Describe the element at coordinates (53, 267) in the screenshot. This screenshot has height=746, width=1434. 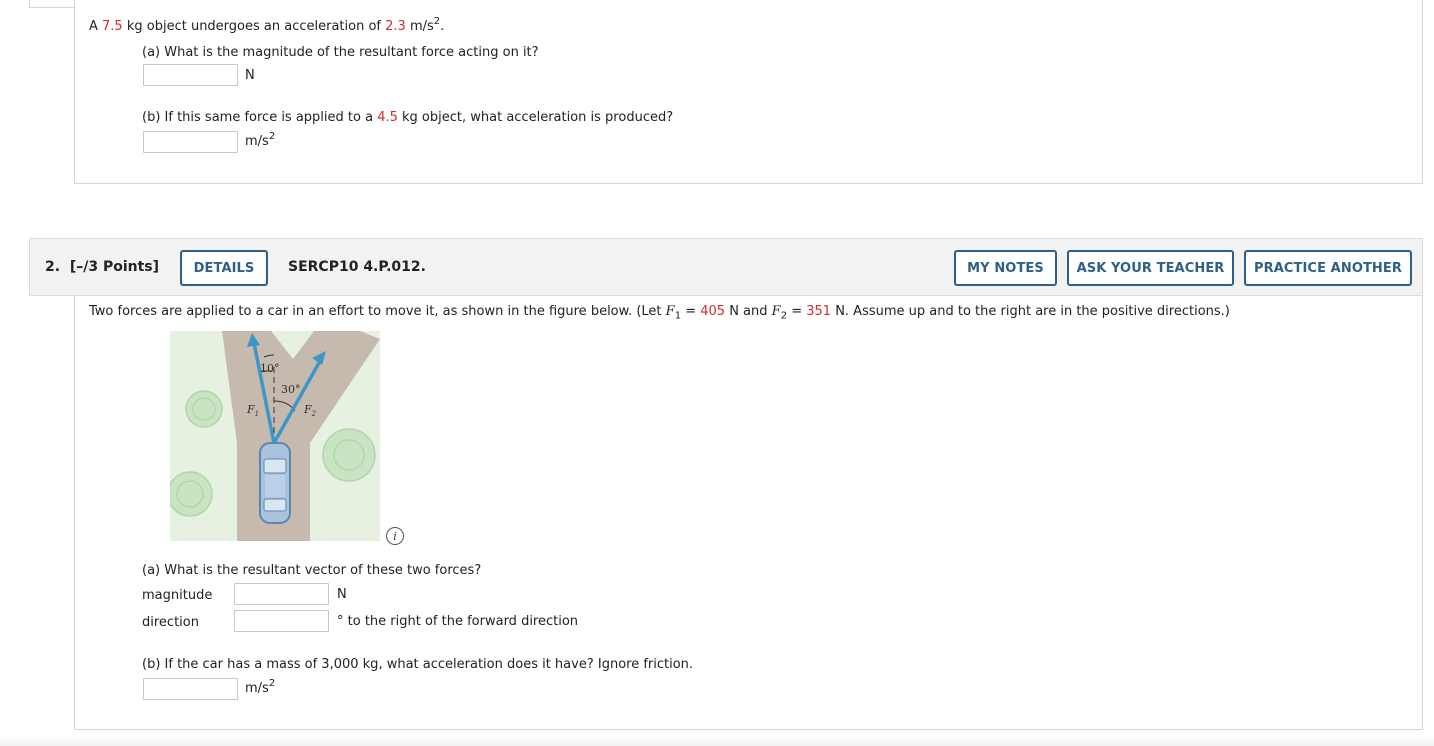
I see `question-number-text: 2.` at that location.